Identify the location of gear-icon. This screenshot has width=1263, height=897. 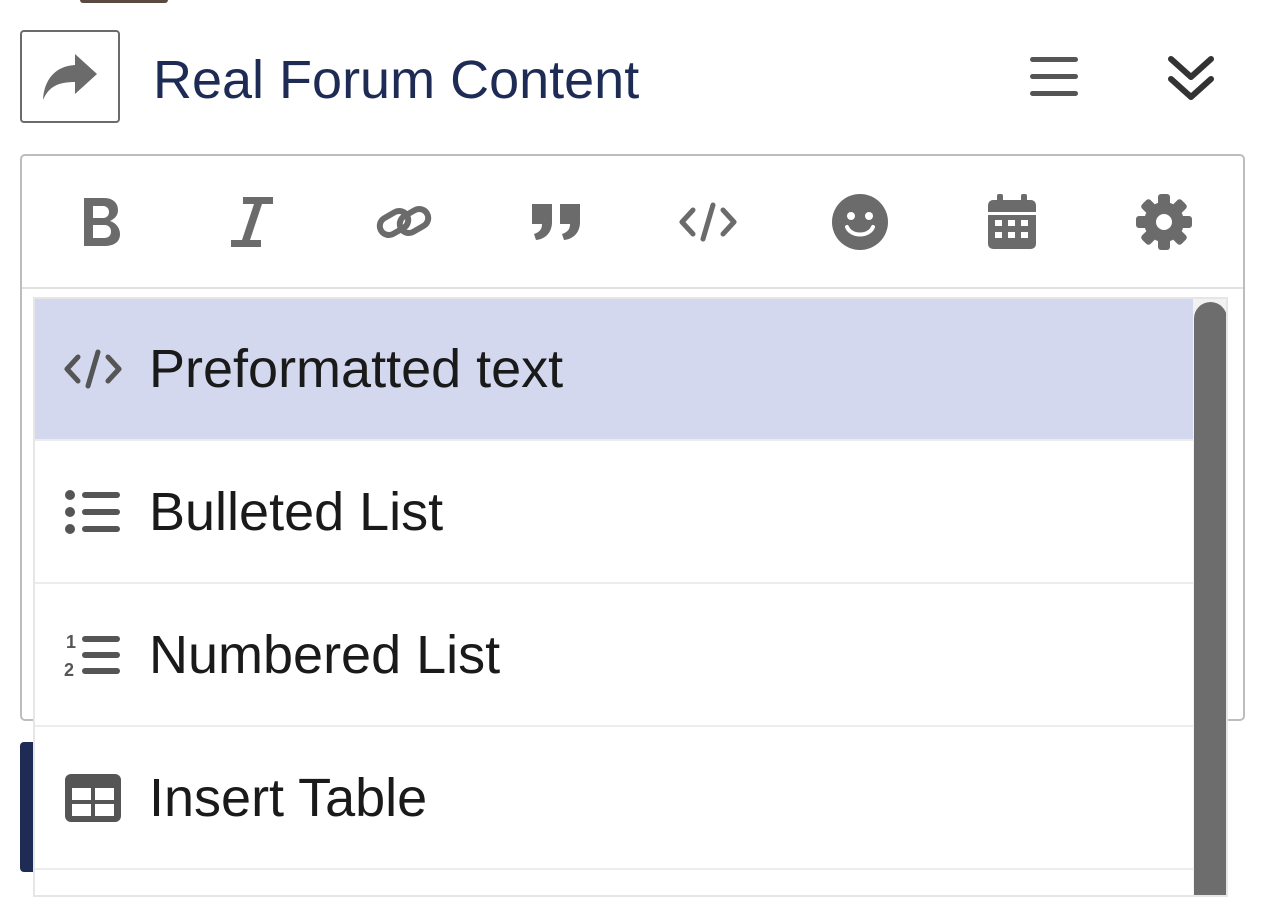
(1164, 222).